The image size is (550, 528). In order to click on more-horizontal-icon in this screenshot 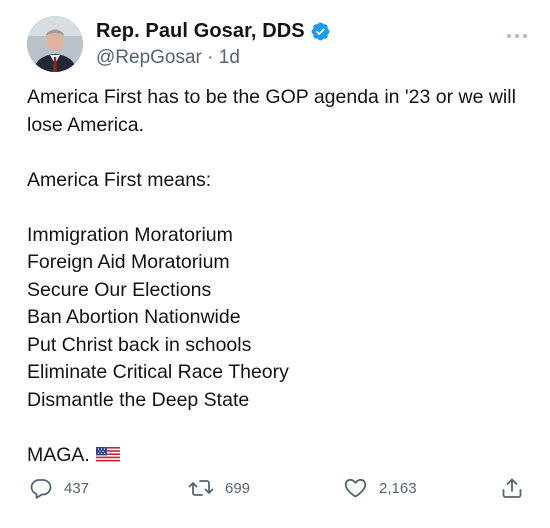, I will do `click(517, 33)`.